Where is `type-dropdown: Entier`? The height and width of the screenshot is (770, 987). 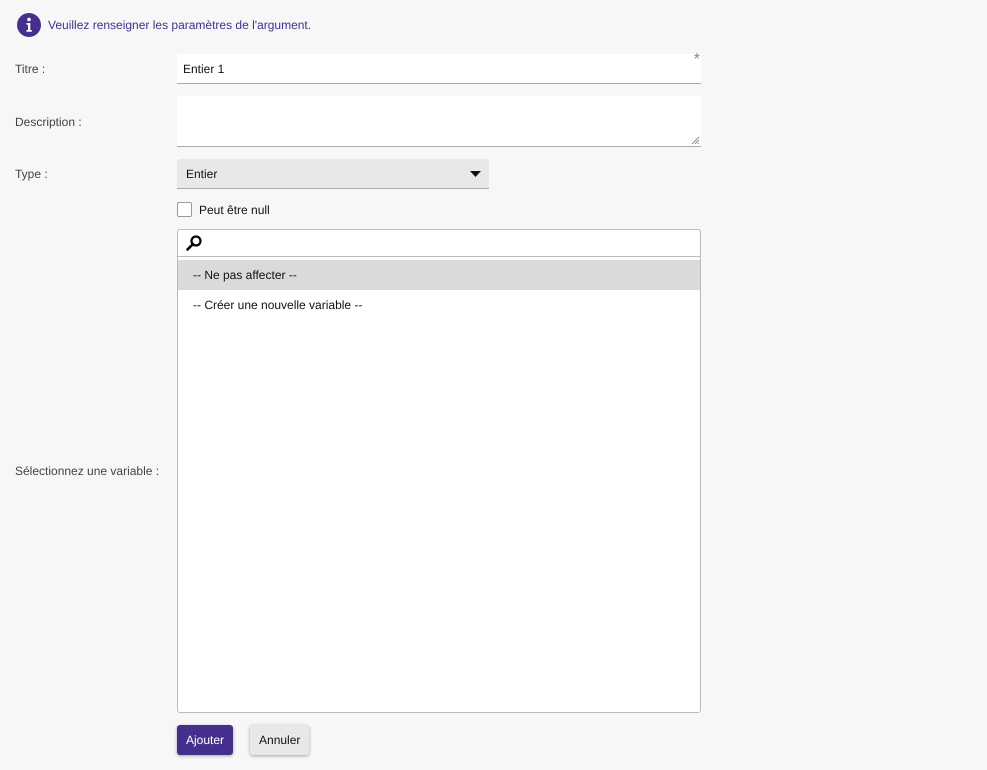 type-dropdown: Entier is located at coordinates (333, 174).